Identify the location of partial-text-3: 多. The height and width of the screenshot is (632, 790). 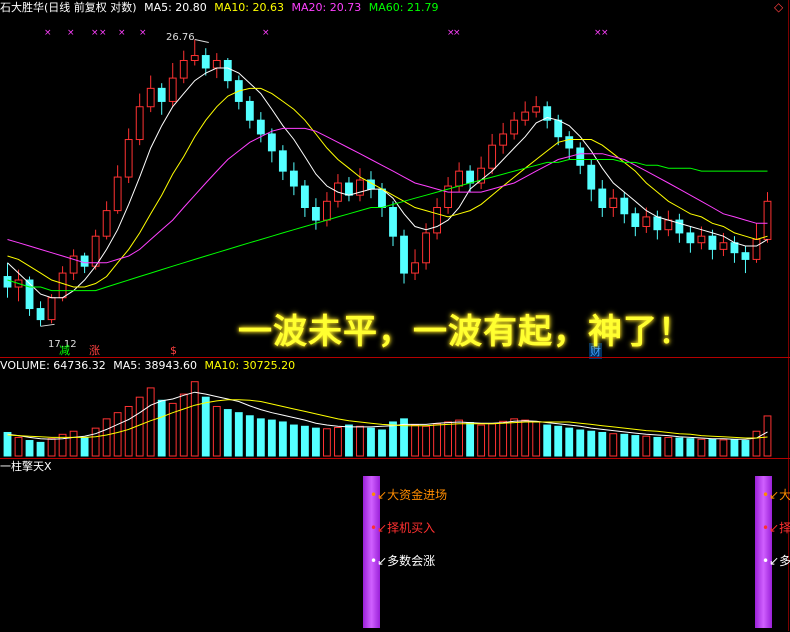
(784, 561).